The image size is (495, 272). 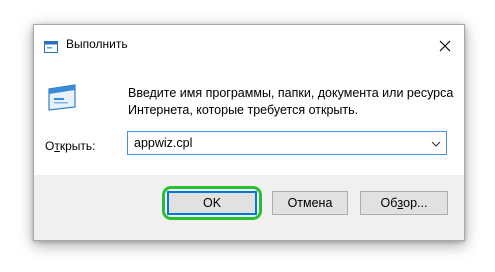 I want to click on title-bar: Выполнить, so click(x=249, y=45).